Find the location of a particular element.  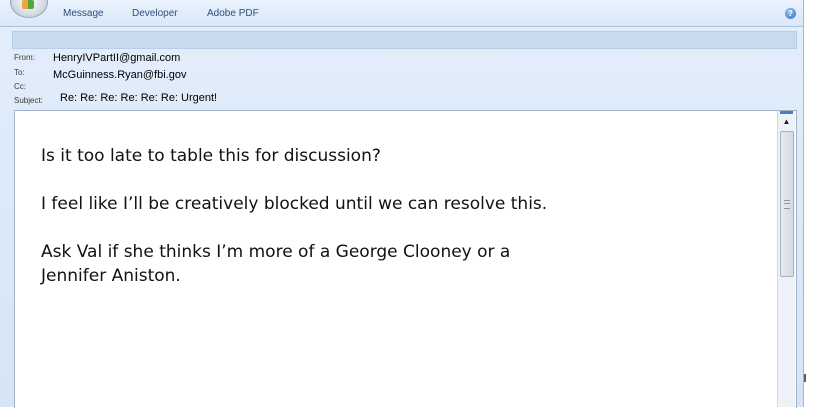

to-label: To: is located at coordinates (19, 72).